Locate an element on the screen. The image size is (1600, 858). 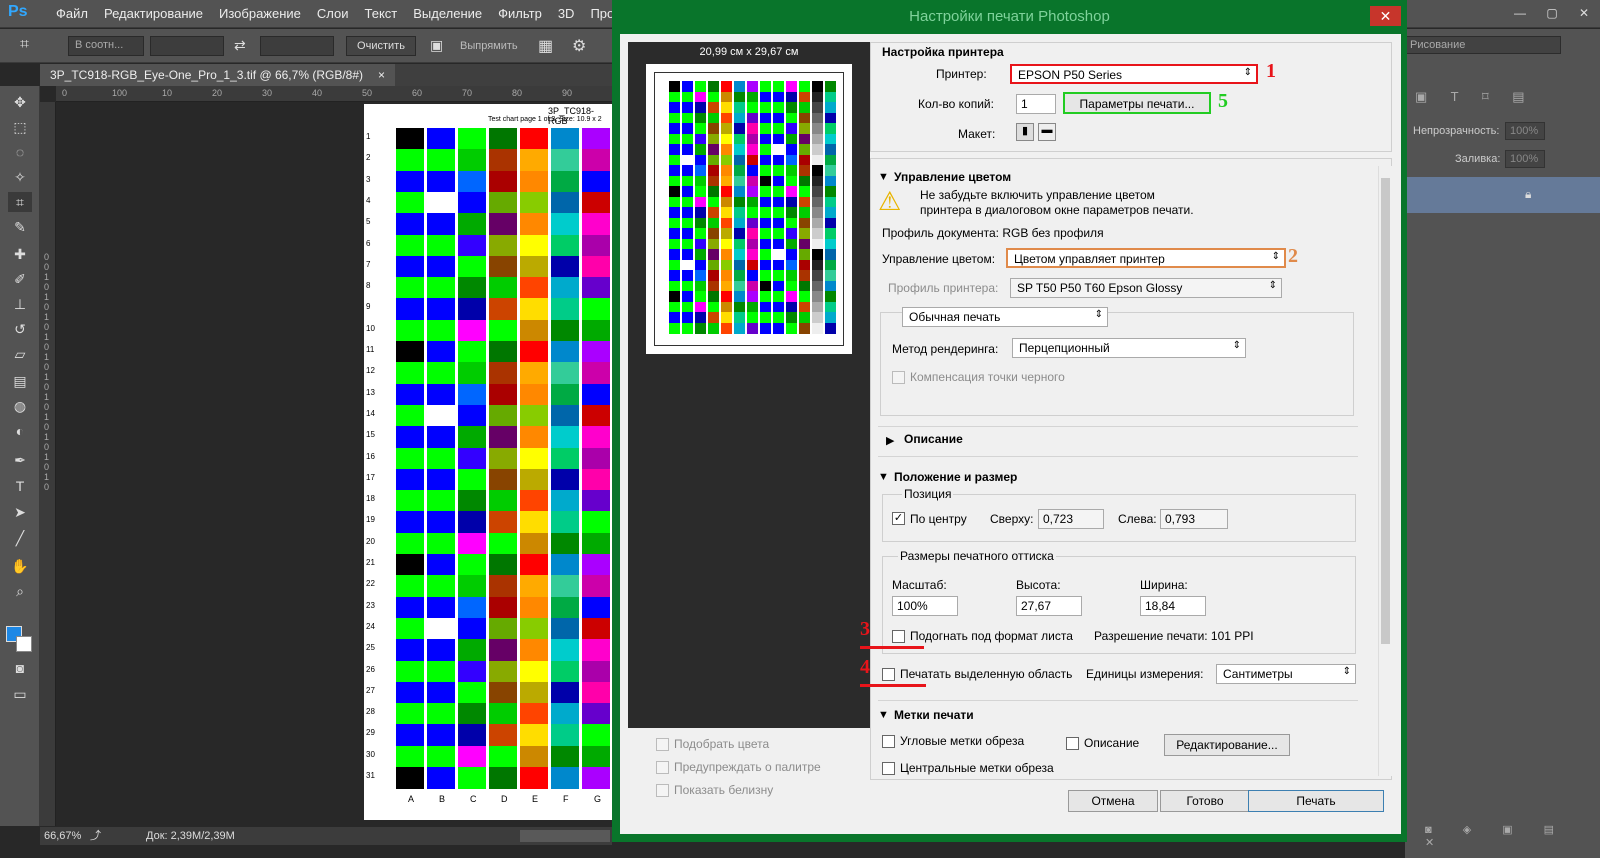
copies-input: 1 is located at coordinates (1036, 104).